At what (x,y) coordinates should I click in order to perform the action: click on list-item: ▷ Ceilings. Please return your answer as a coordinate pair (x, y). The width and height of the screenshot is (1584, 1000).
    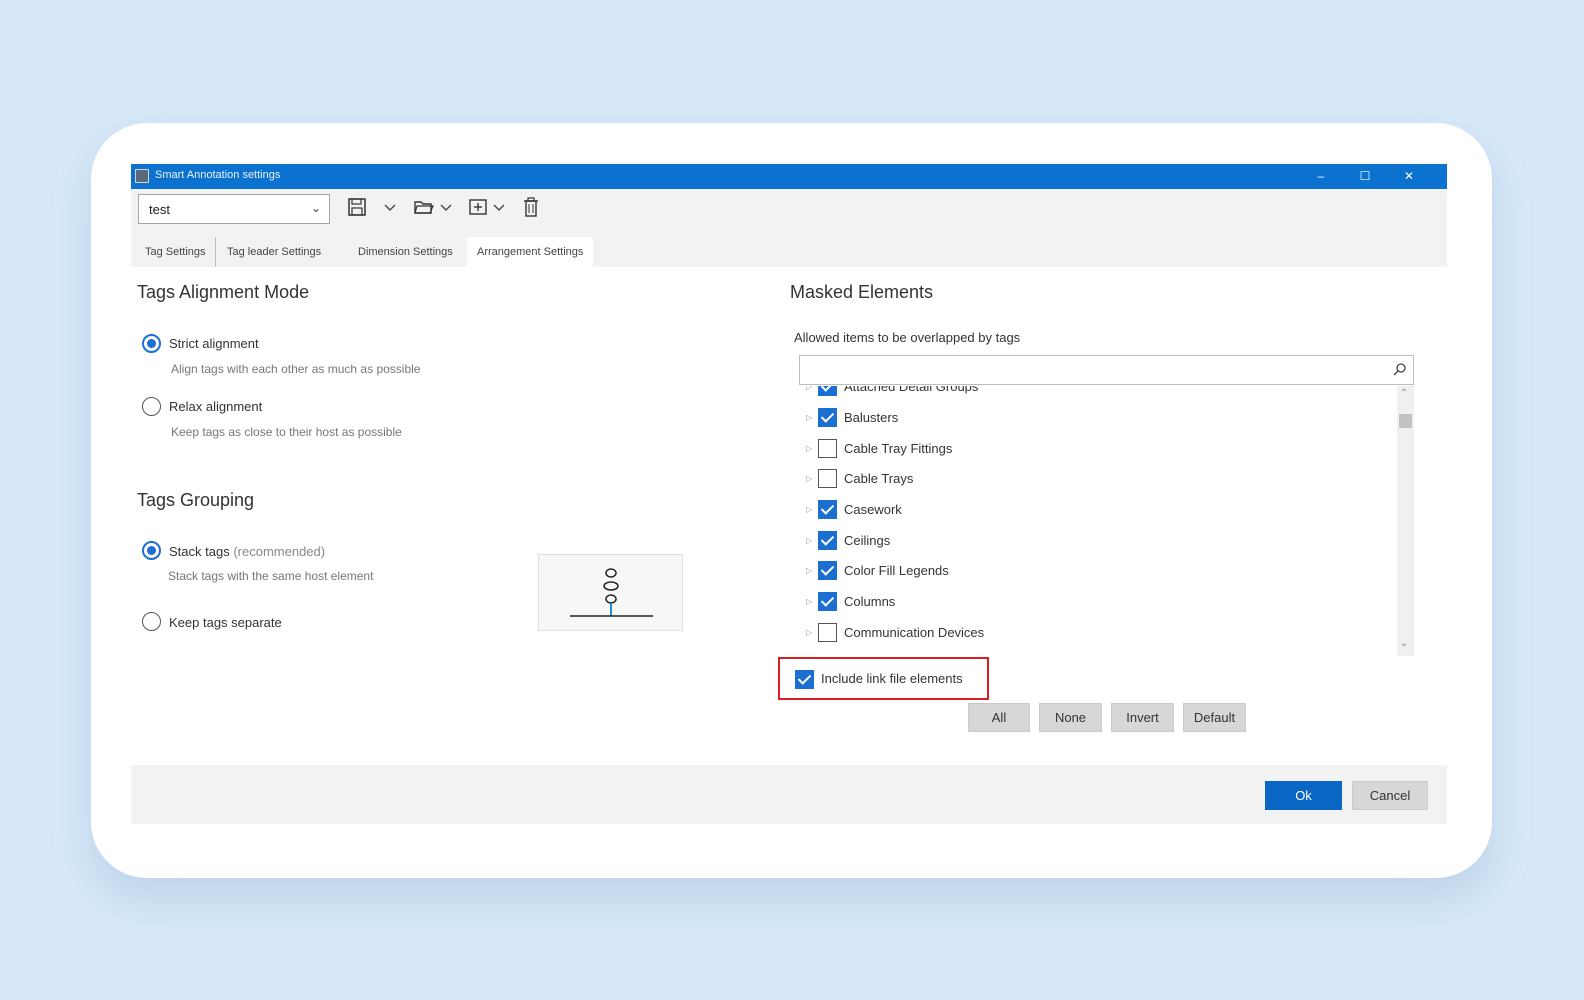
    Looking at the image, I should click on (1099, 541).